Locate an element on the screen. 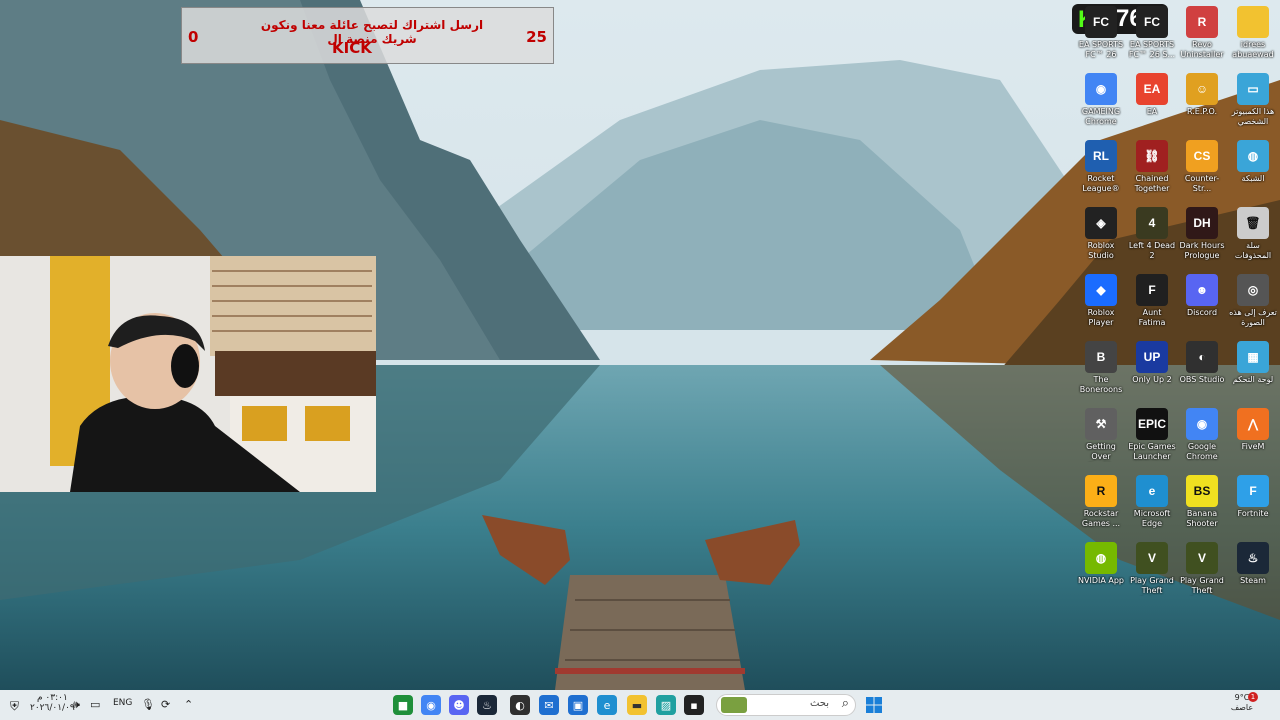 This screenshot has width=1280, height=720. taskbar-explorer: ▬ is located at coordinates (637, 705).